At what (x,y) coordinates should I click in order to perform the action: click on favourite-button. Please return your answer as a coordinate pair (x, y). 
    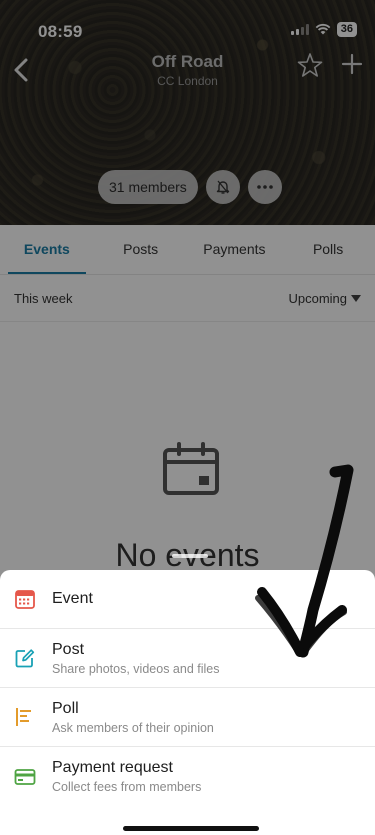
    Looking at the image, I should click on (310, 68).